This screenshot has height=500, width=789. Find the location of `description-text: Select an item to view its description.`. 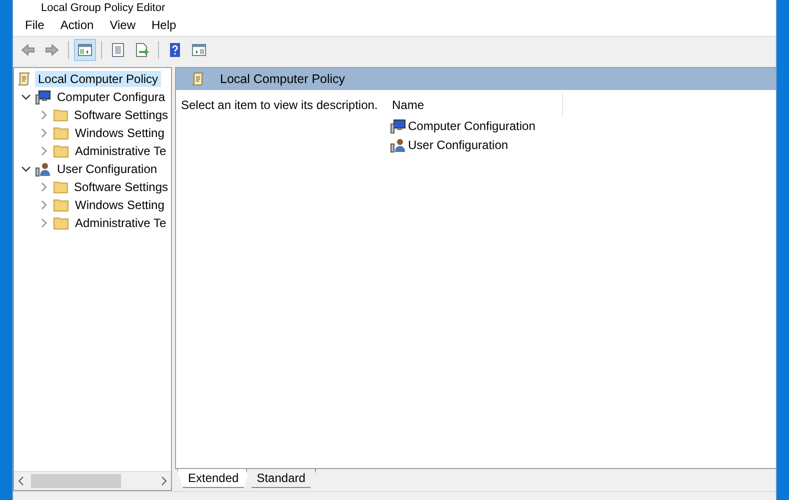

description-text: Select an item to view its description. is located at coordinates (279, 105).